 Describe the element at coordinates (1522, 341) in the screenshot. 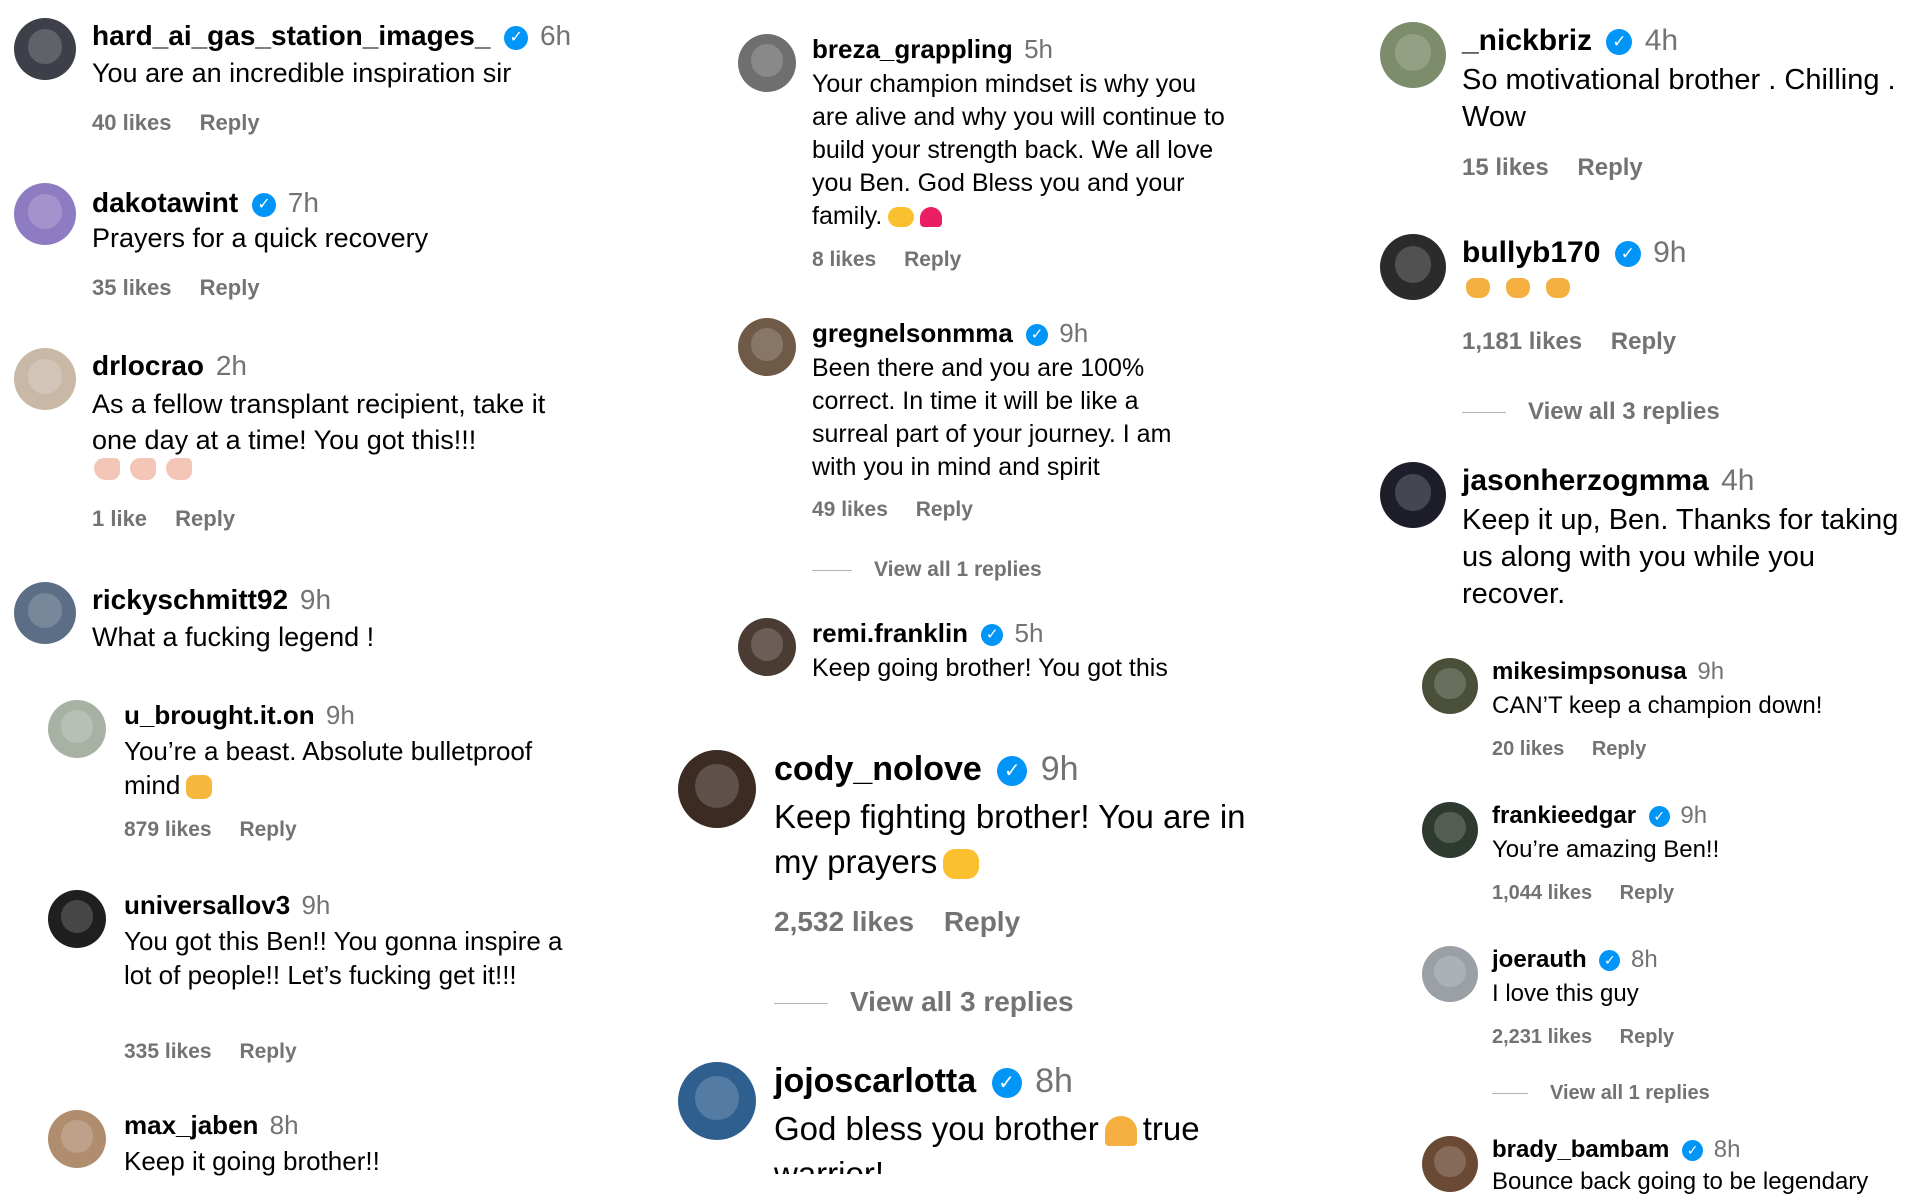

I see `likes-count: 1,181 likes` at that location.